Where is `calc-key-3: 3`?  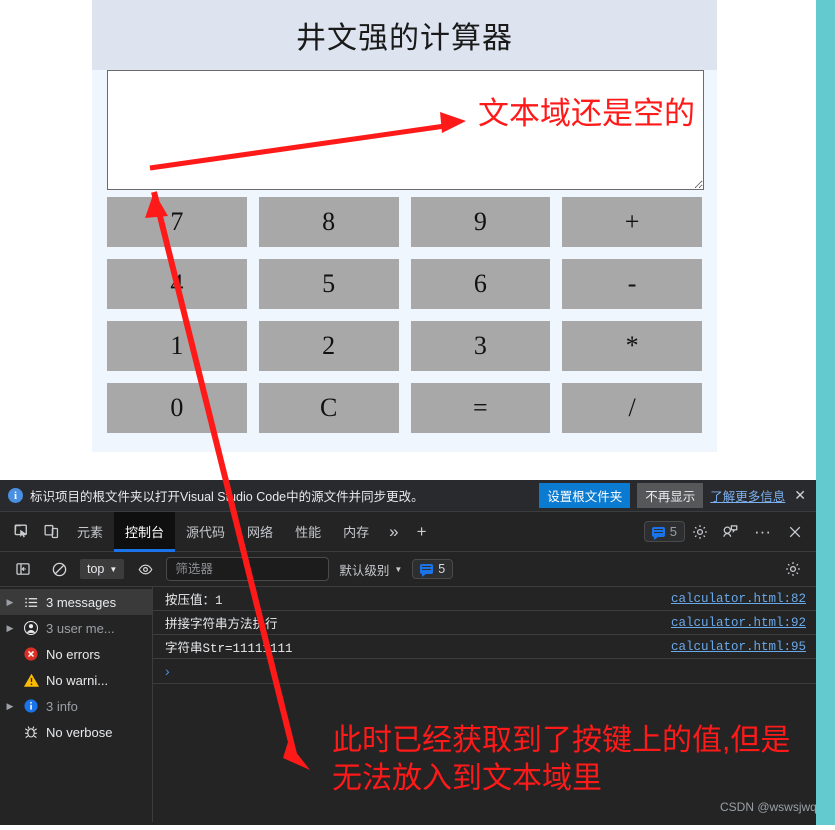 calc-key-3: 3 is located at coordinates (480, 346).